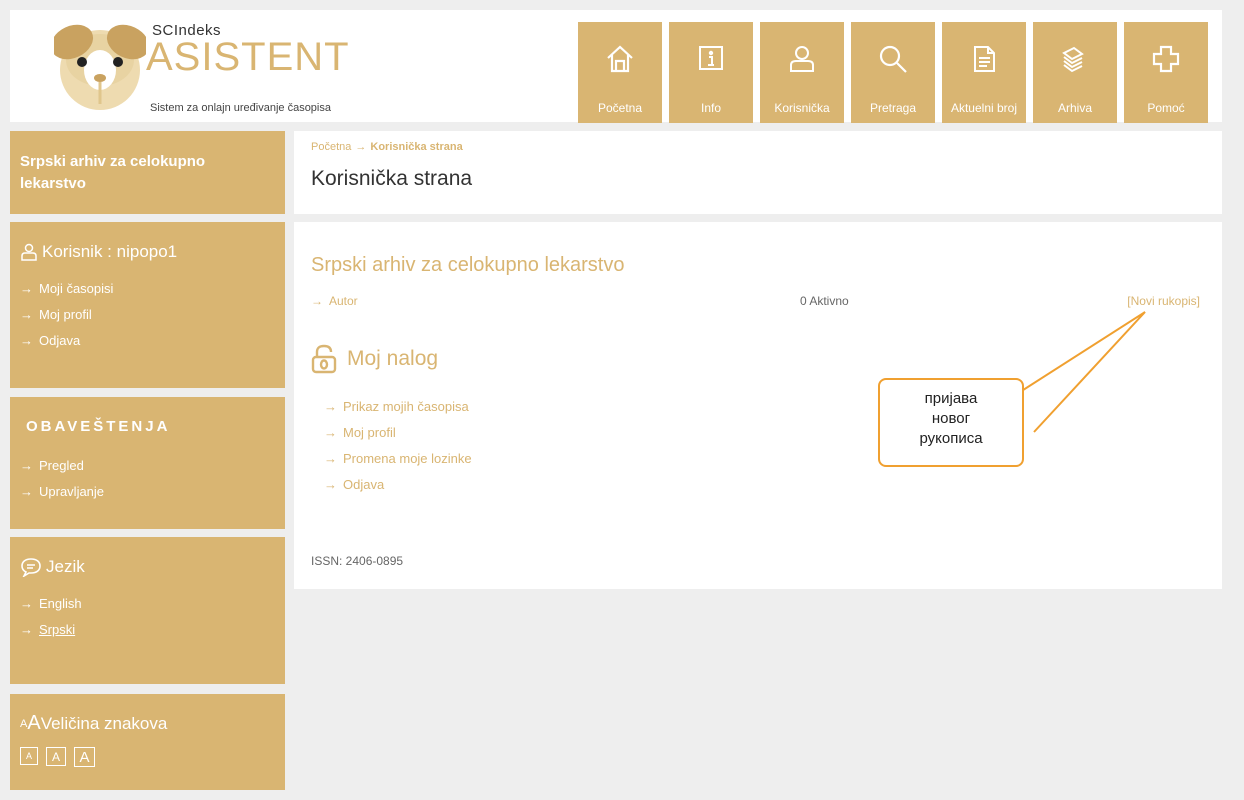 This screenshot has width=1244, height=800. I want to click on archive-icon, so click(1073, 59).